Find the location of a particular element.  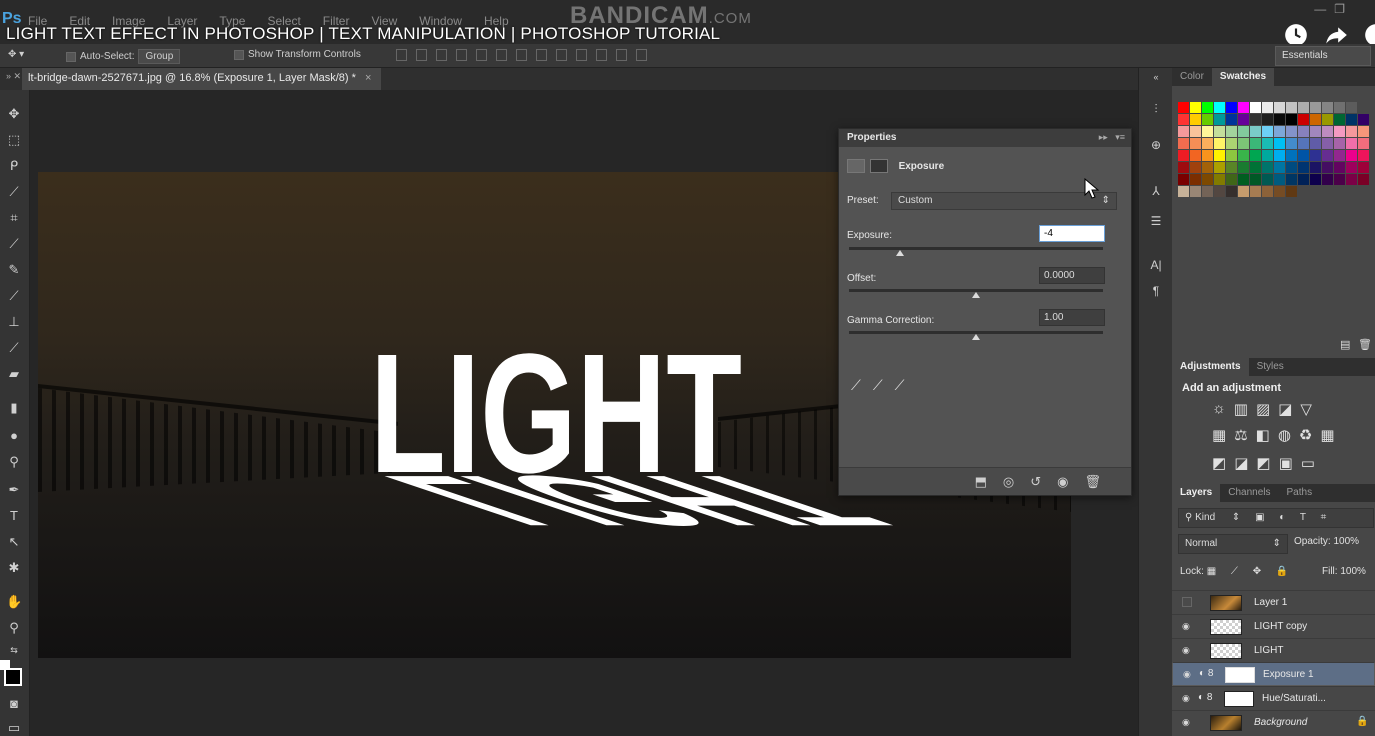

history-panel-icon: ⫶ is located at coordinates (1156, 110).